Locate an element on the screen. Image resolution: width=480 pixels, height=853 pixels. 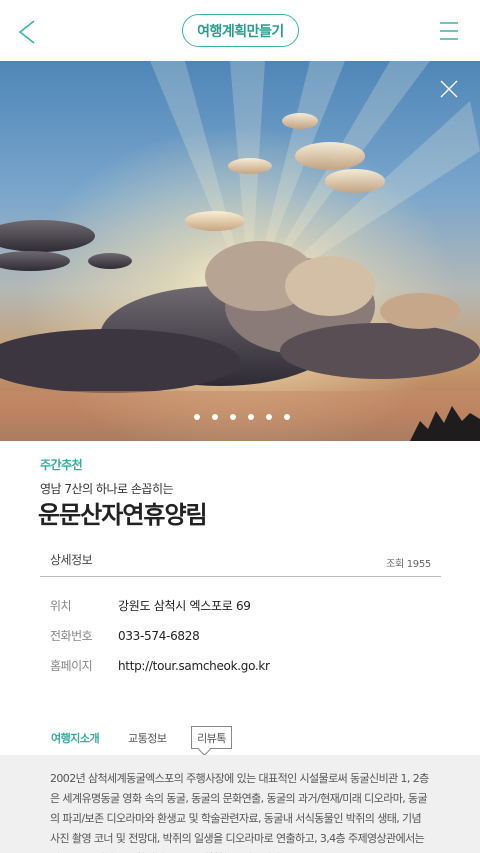
hamburger-menu-icon is located at coordinates (449, 31).